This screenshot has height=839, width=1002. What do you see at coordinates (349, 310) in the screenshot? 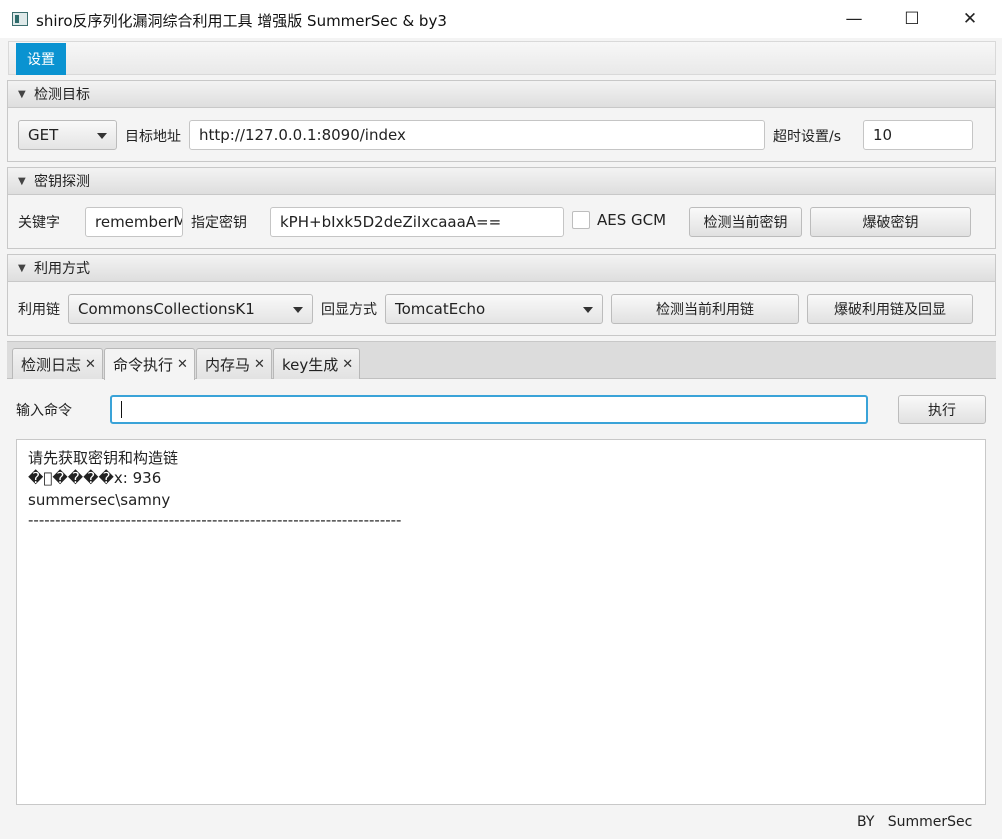
I see `echo-label: 回显方式` at bounding box center [349, 310].